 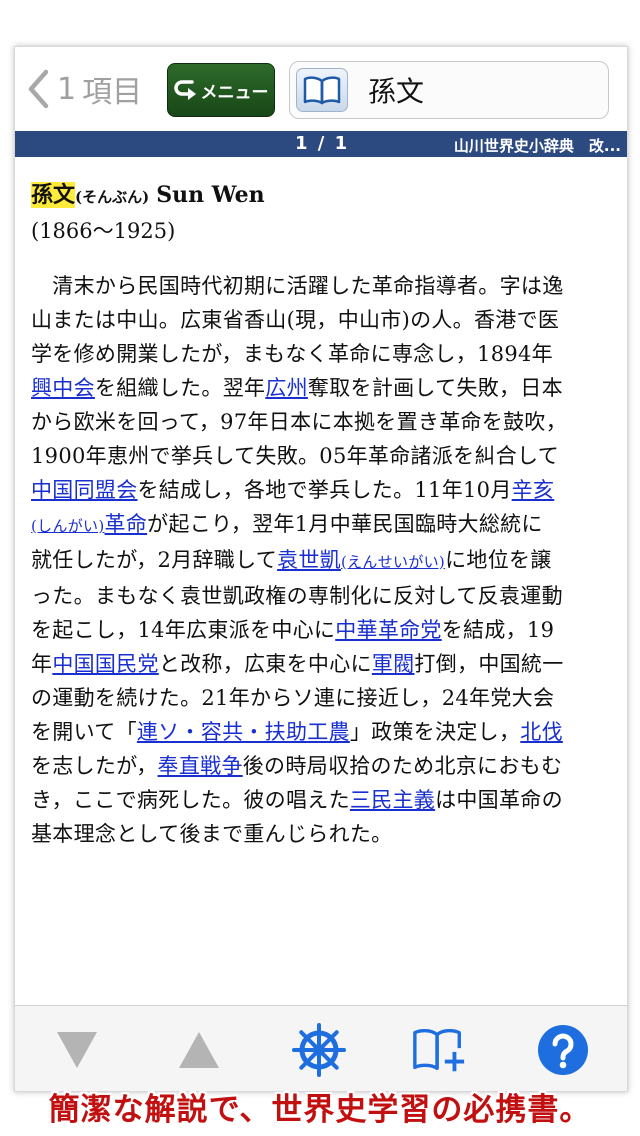 I want to click on entry-body-line: 清末から民国時代初期に活躍した革命指導者。字は逸, so click(x=321, y=286).